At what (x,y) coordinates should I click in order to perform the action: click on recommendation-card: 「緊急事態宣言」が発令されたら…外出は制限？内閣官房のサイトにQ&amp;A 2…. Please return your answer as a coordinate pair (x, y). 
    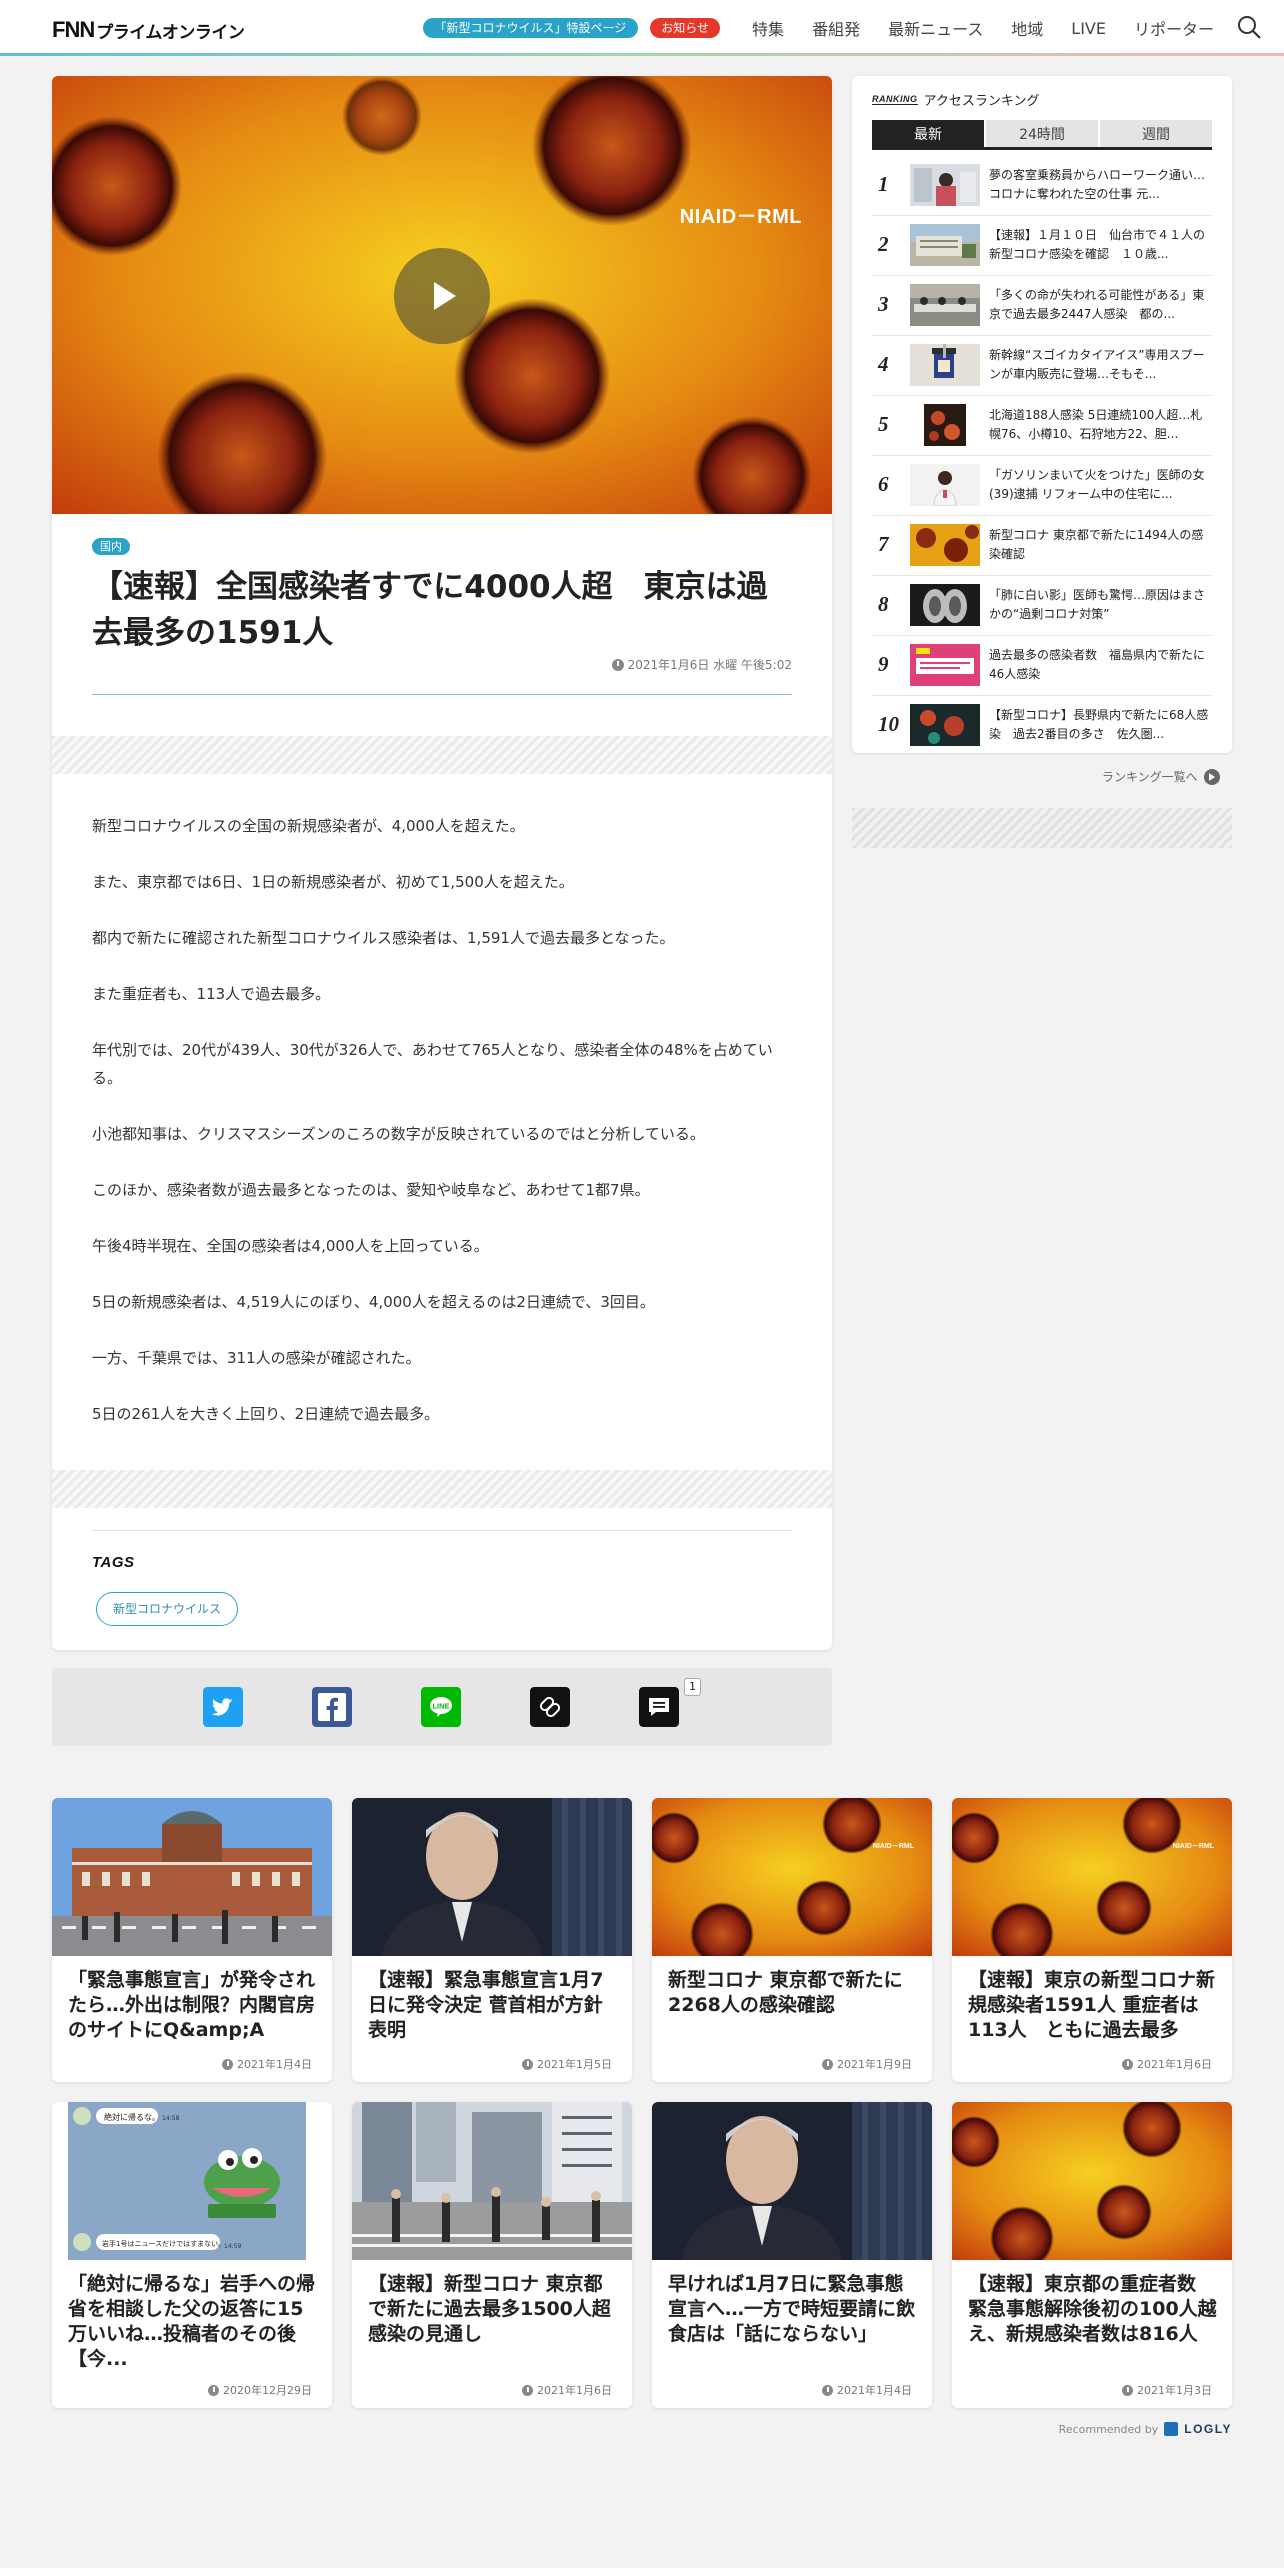
    Looking at the image, I should click on (192, 1940).